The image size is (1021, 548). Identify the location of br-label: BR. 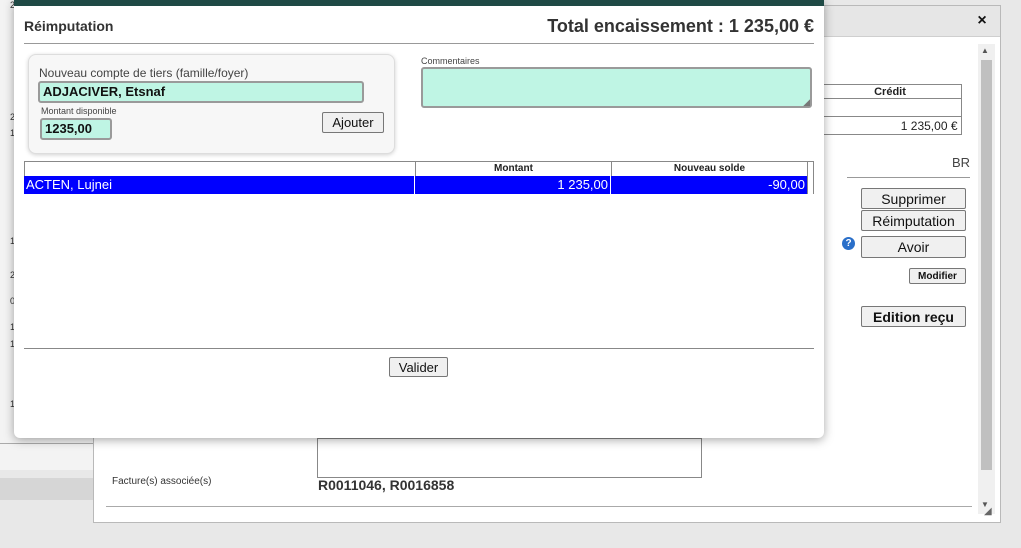
(961, 162).